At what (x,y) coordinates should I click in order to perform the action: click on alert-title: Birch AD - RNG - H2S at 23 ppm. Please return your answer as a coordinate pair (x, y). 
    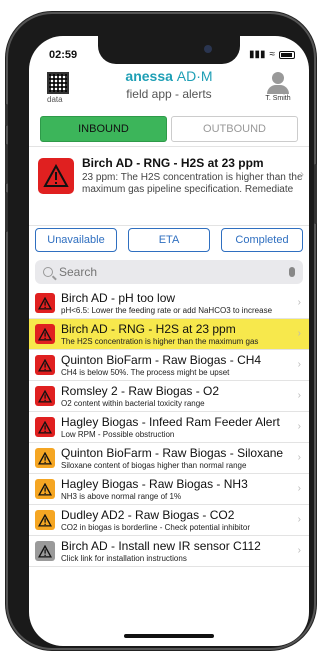
    Looking at the image, I should click on (148, 329).